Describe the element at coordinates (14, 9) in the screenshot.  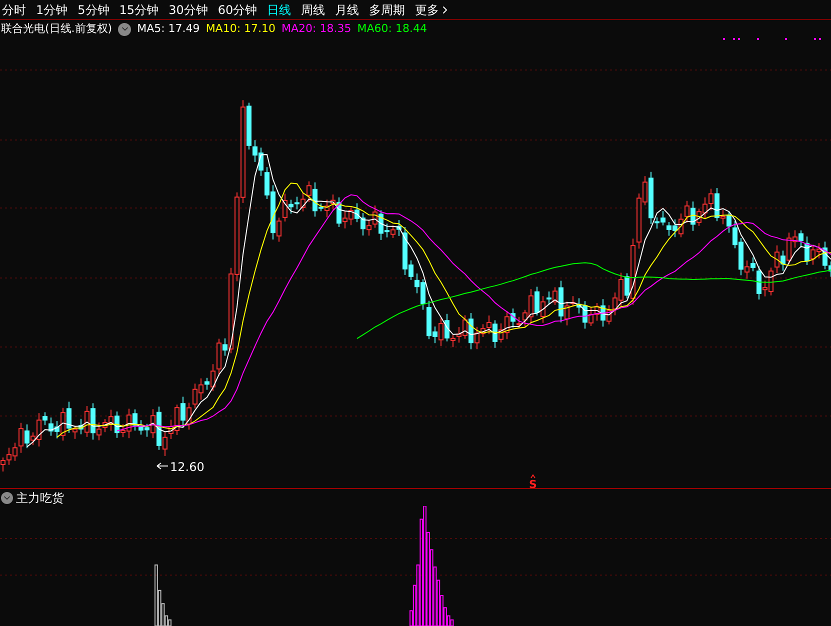
I see `period-tab: 分时` at that location.